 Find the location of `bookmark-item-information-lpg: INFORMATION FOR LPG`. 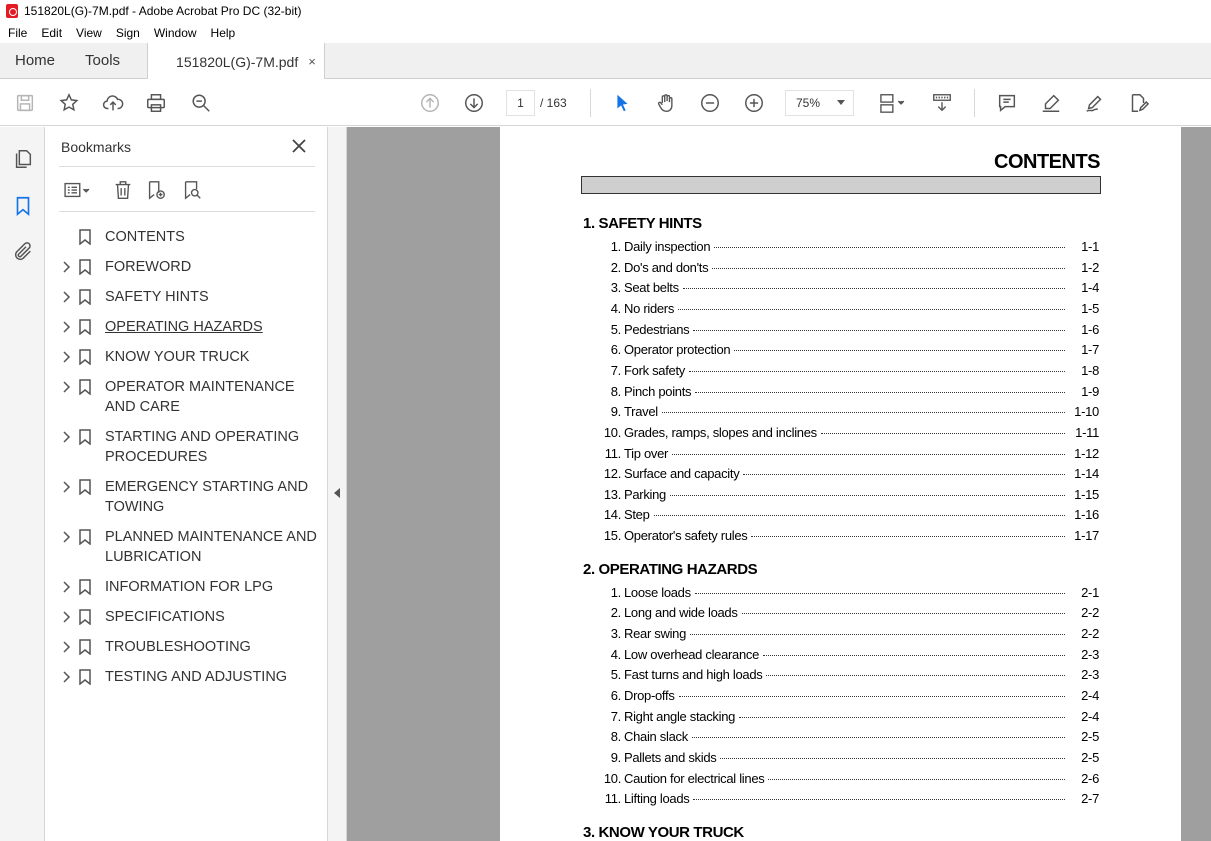

bookmark-item-information-lpg: INFORMATION FOR LPG is located at coordinates (186, 587).